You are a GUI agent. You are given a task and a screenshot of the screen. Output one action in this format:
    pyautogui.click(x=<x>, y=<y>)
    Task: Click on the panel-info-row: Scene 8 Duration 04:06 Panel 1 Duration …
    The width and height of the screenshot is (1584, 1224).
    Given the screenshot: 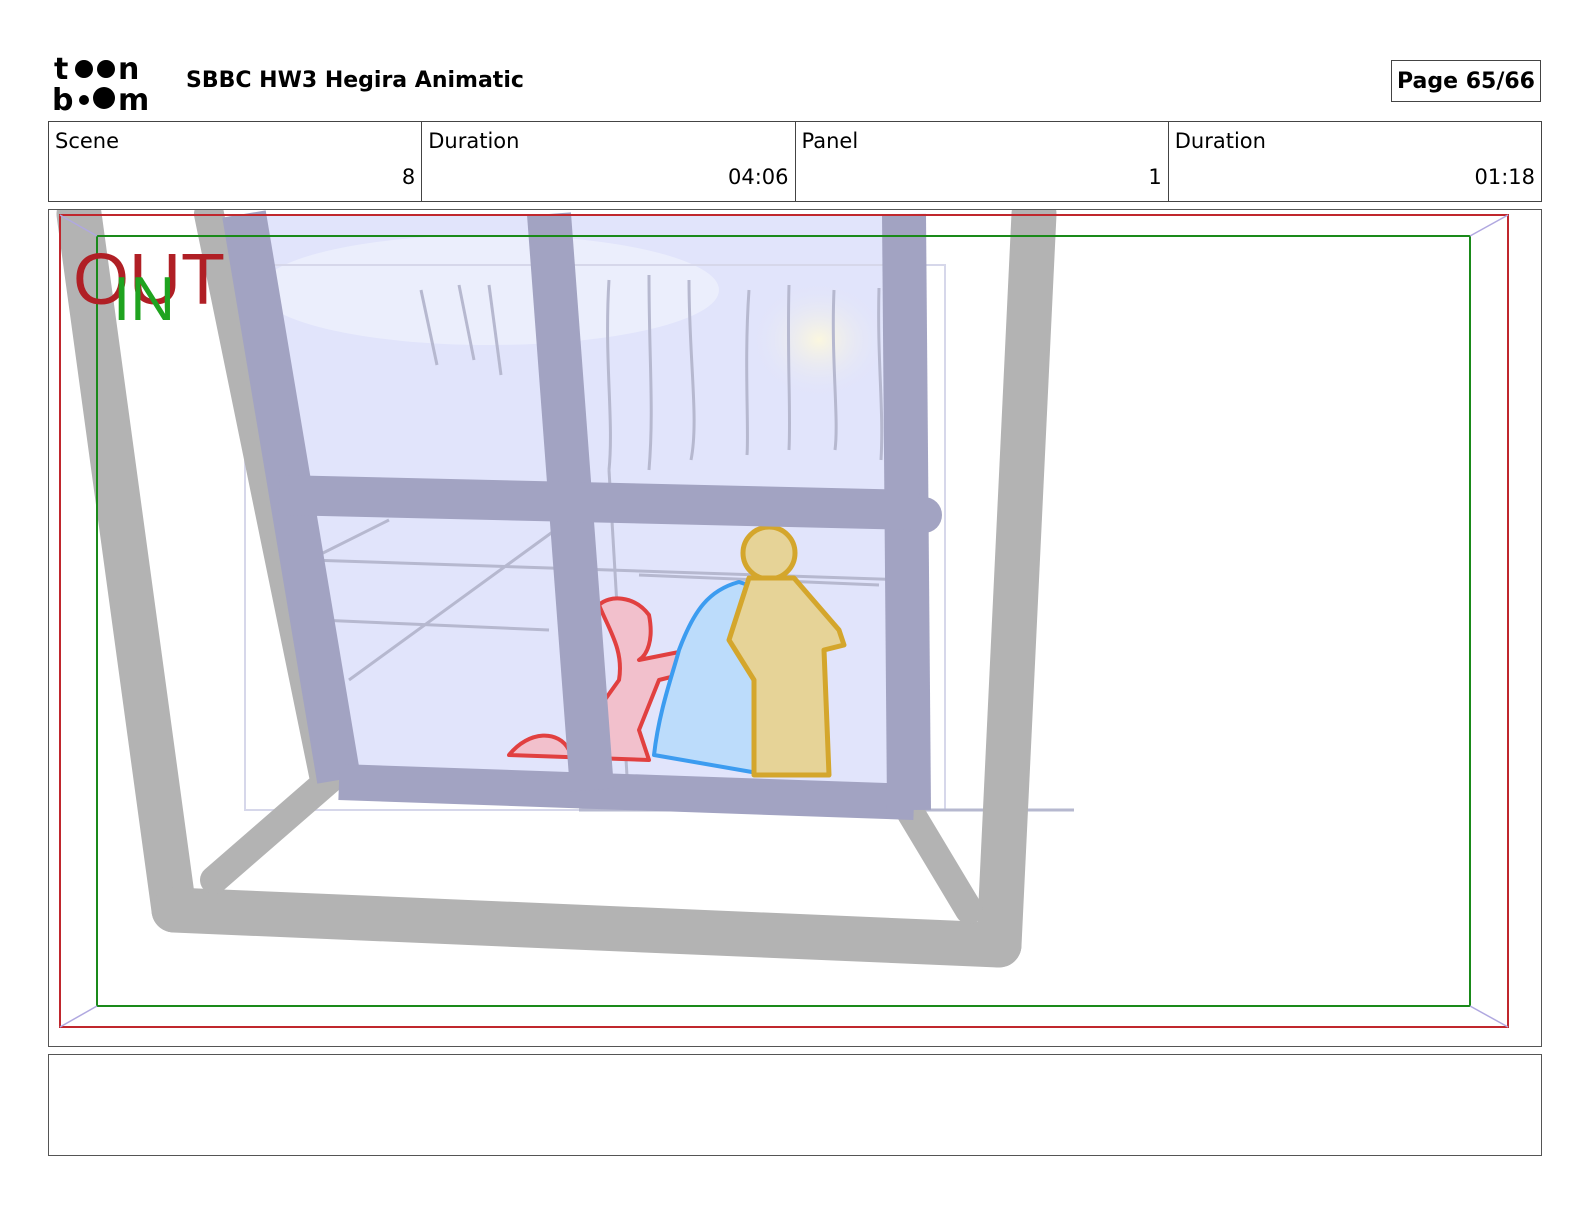 What is the action you would take?
    pyautogui.click(x=795, y=161)
    